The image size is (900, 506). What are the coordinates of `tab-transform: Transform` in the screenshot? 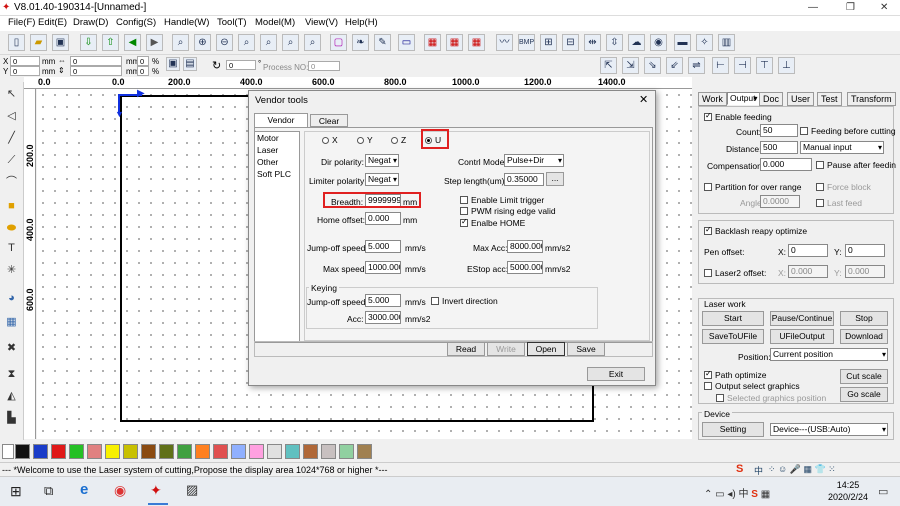 It's located at (871, 99).